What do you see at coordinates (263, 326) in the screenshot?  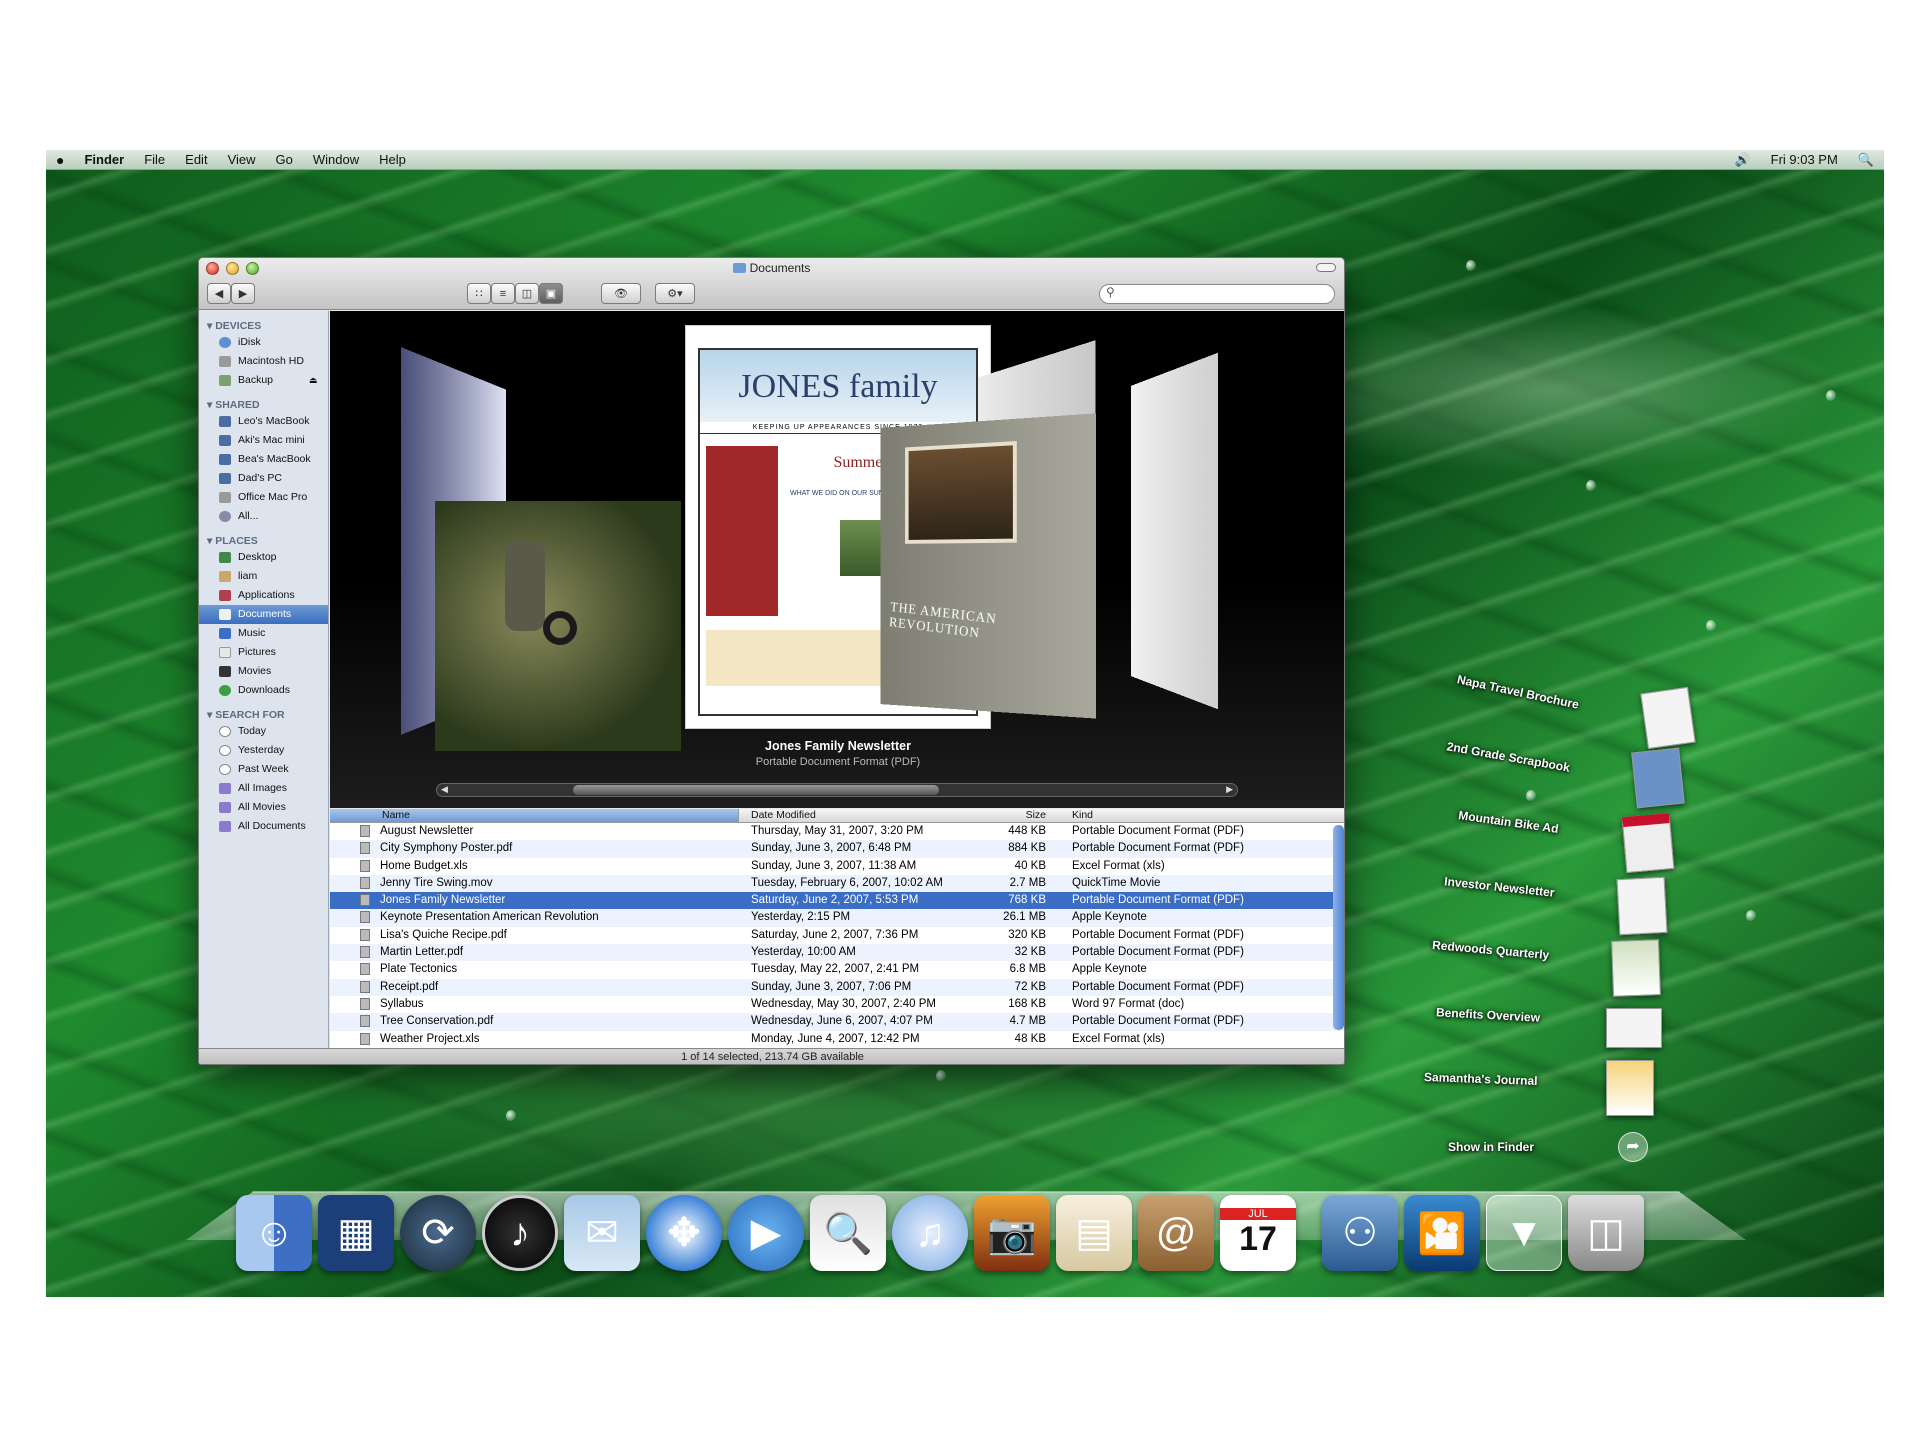 I see `sidebar-heading-devices: ▾ DEVICES` at bounding box center [263, 326].